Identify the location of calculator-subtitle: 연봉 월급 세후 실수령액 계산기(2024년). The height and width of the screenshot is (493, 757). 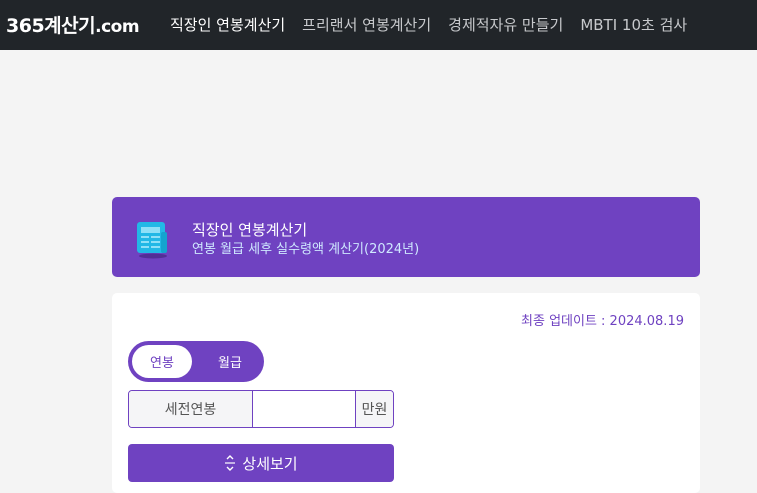
(306, 249).